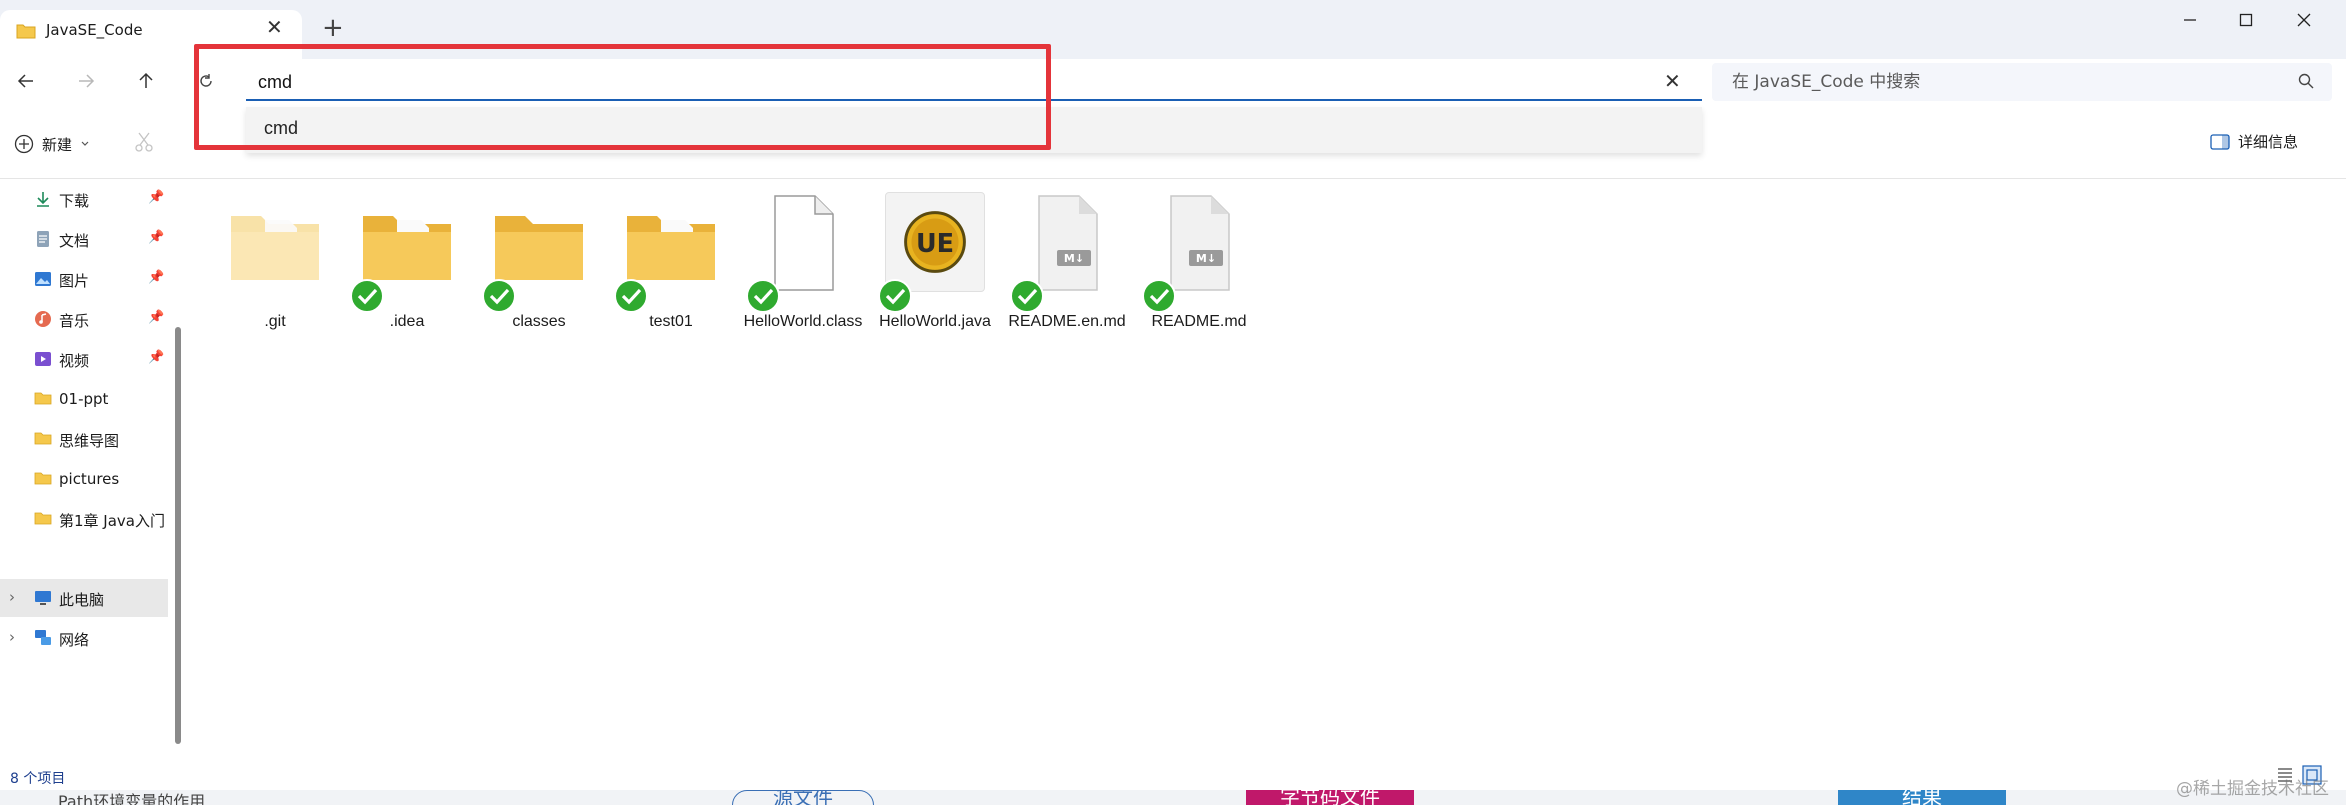 This screenshot has height=805, width=2346. What do you see at coordinates (24, 144) in the screenshot?
I see `plus-circle-icon` at bounding box center [24, 144].